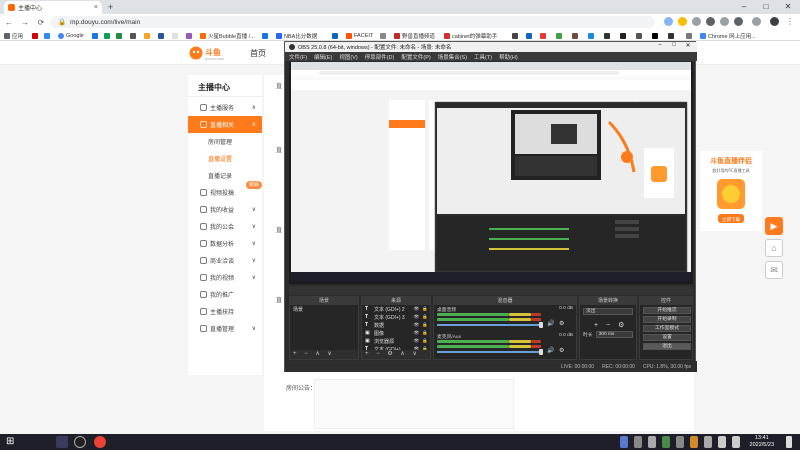  What do you see at coordinates (225, 158) in the screenshot?
I see `sidebar-item: 直播设置` at bounding box center [225, 158].